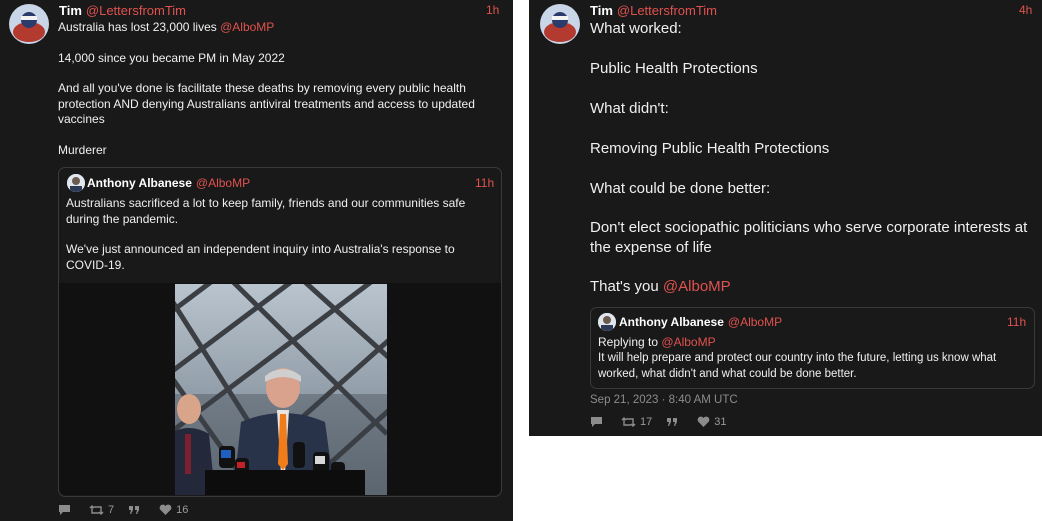  I want to click on post-line-4: Removing Public Health Protections, so click(710, 148).